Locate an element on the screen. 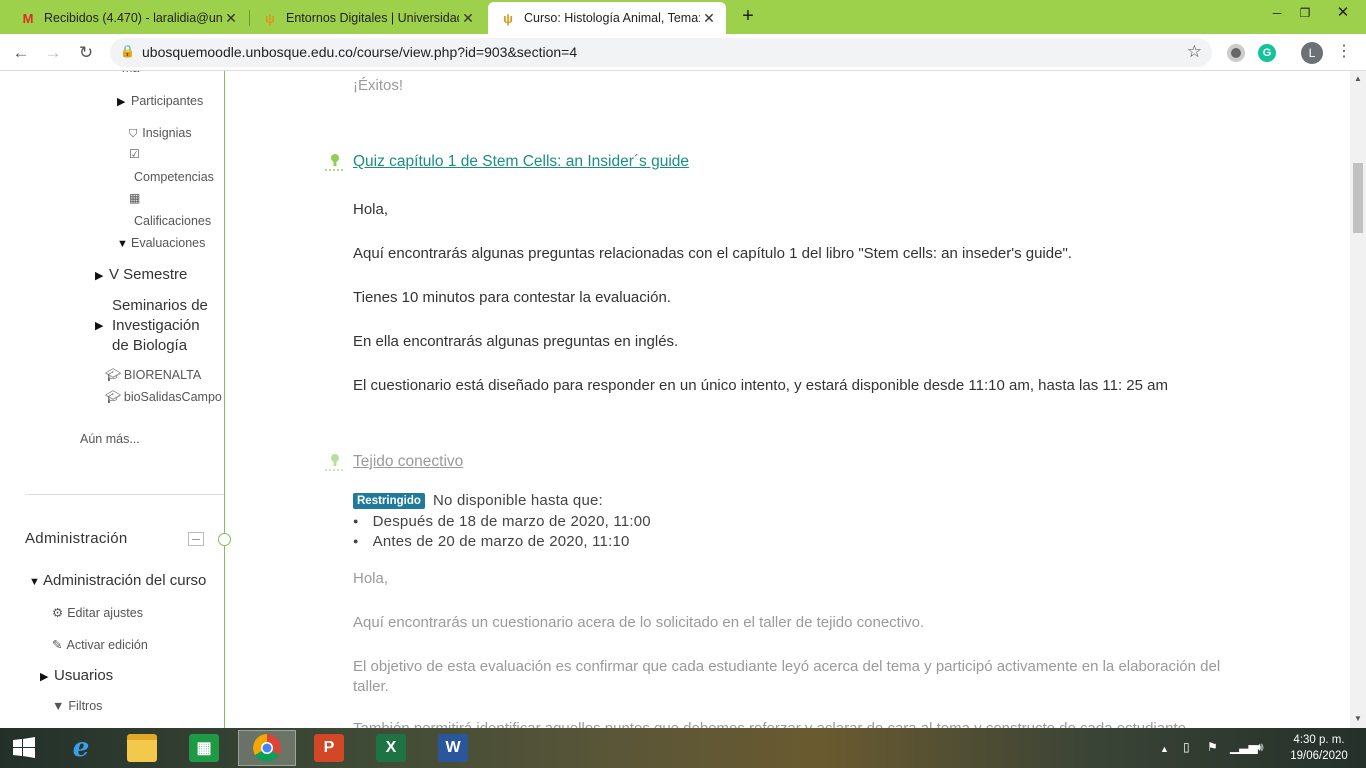 The height and width of the screenshot is (768, 1366). extension-icon is located at coordinates (1236, 53).